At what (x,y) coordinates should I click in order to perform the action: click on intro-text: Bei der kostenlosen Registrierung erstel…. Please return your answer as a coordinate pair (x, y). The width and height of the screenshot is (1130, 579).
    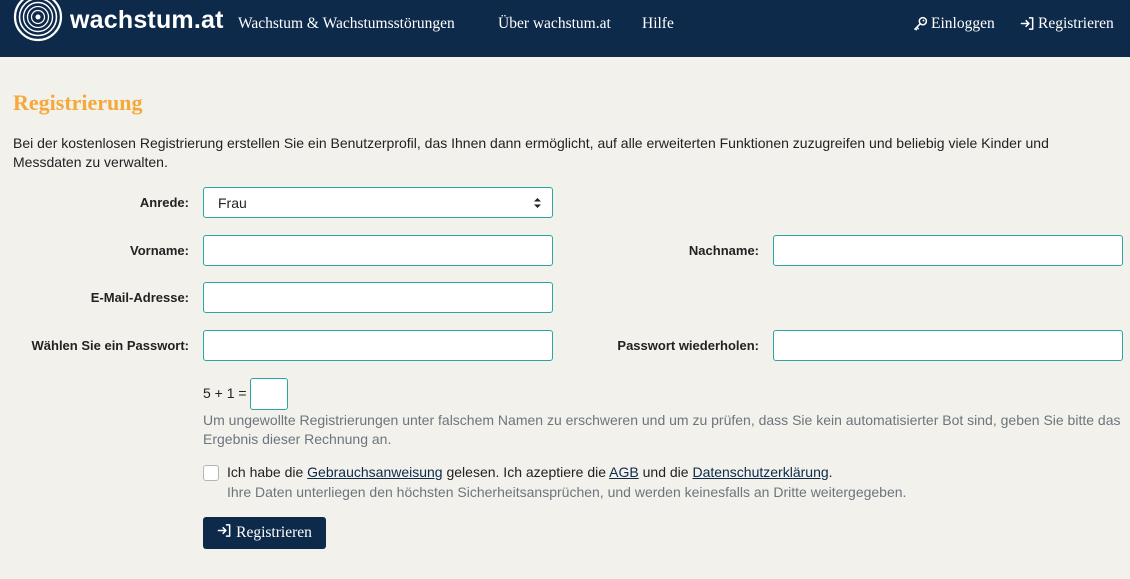
    Looking at the image, I should click on (531, 152).